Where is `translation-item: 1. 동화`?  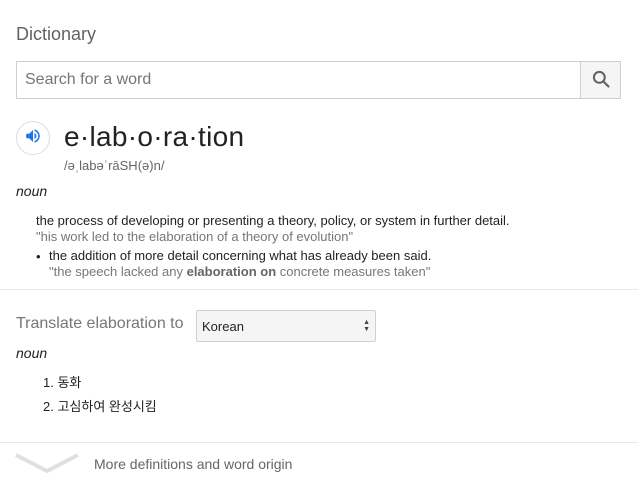 translation-item: 1. 동화 is located at coordinates (62, 382).